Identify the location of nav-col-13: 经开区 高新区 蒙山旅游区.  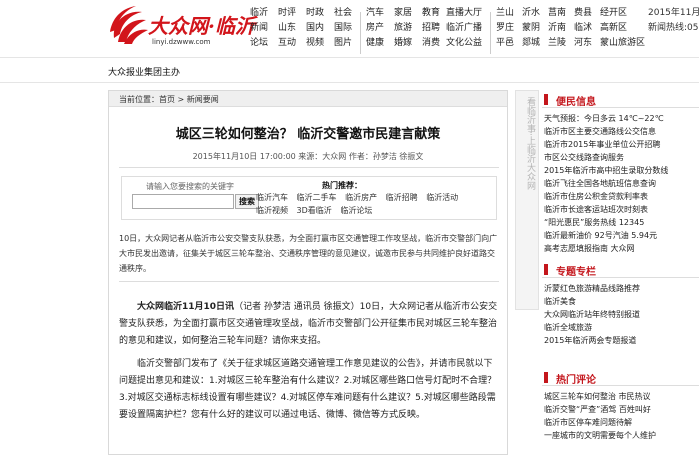
(622, 28).